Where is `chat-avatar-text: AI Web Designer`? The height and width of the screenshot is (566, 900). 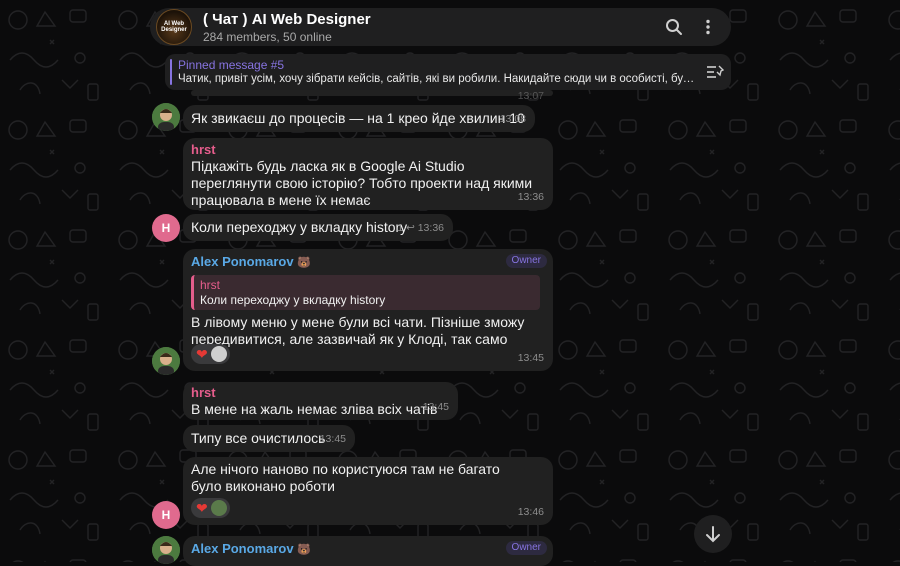 chat-avatar-text: AI Web Designer is located at coordinates (174, 27).